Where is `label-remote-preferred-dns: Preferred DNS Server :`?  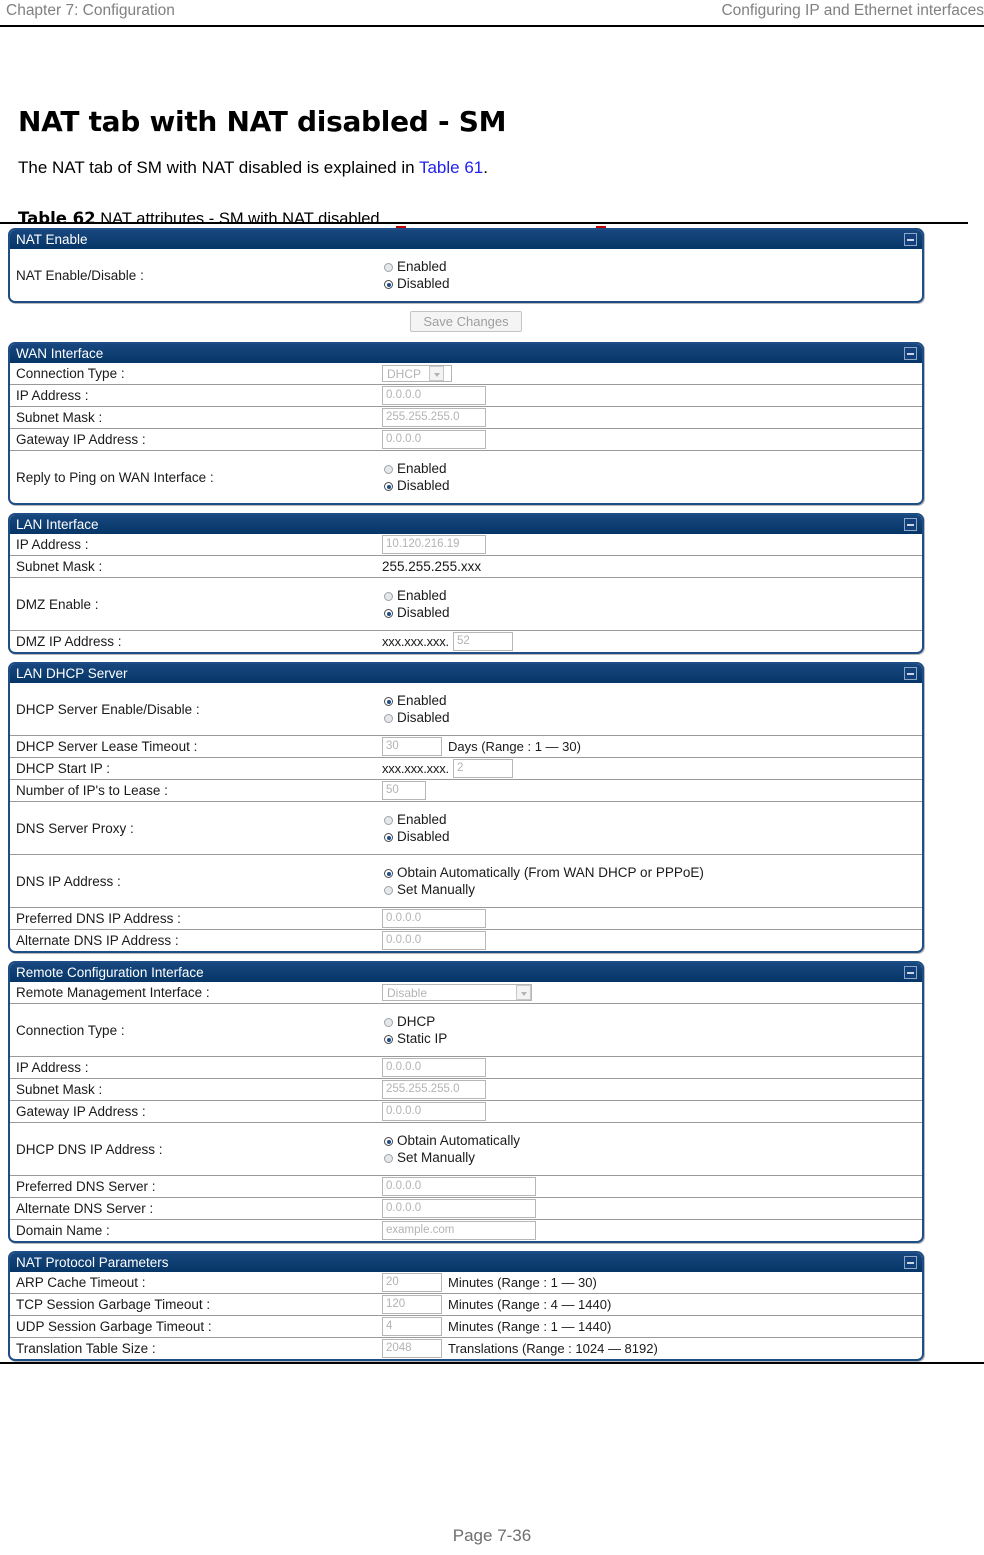
label-remote-preferred-dns: Preferred DNS Server : is located at coordinates (86, 1186).